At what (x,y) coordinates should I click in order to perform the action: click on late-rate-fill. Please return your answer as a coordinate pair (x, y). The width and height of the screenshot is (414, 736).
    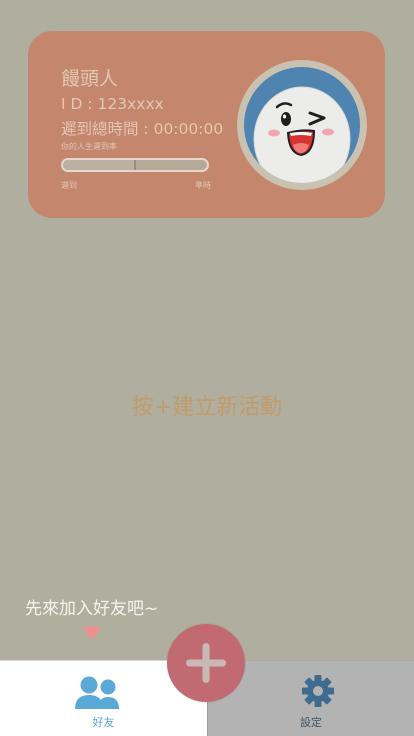
    Looking at the image, I should click on (99, 165).